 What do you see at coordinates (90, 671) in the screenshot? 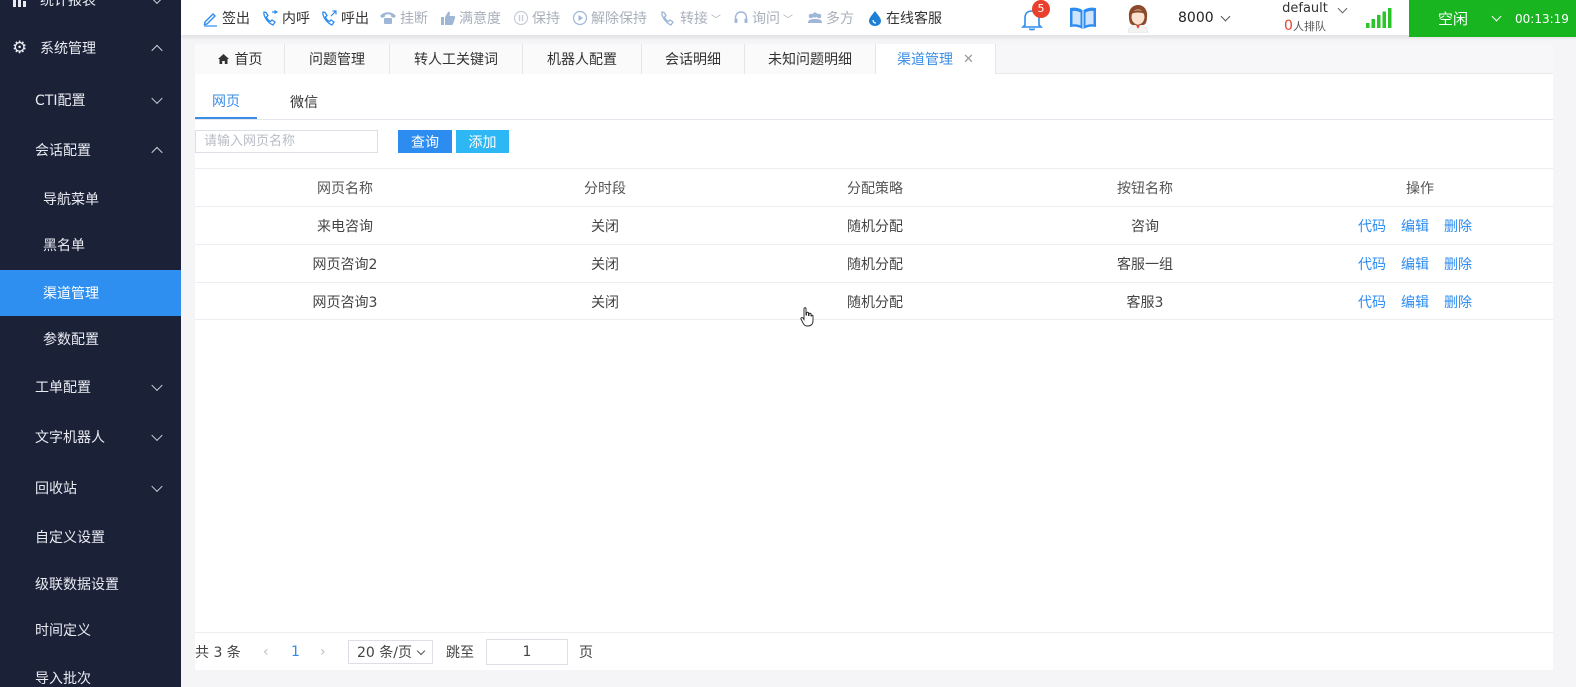
I see `sidebar-item-import-batch: 导入批次` at bounding box center [90, 671].